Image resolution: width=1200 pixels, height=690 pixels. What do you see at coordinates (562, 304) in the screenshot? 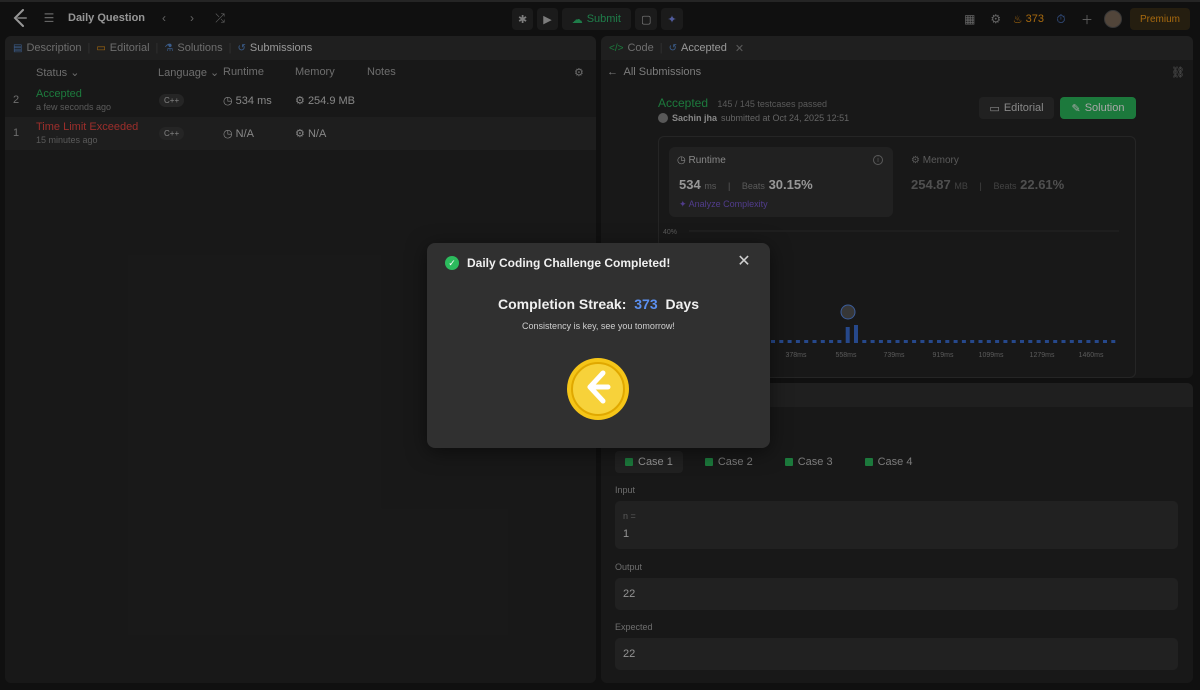
I see `streak-label: Completion Streak:` at bounding box center [562, 304].